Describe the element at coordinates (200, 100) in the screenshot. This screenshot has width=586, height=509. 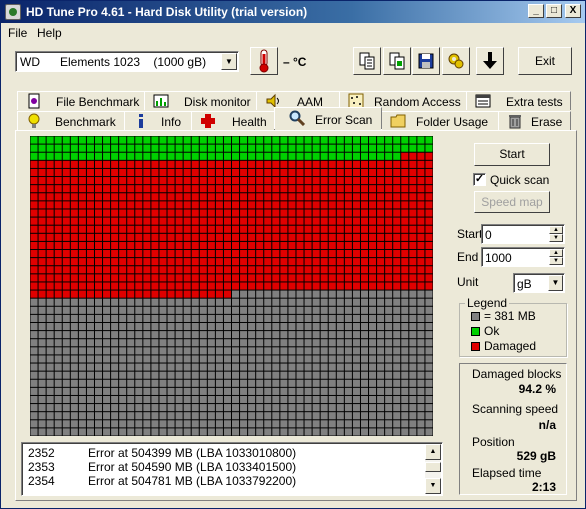
I see `tab-disk-monitor: Disk monitor` at that location.